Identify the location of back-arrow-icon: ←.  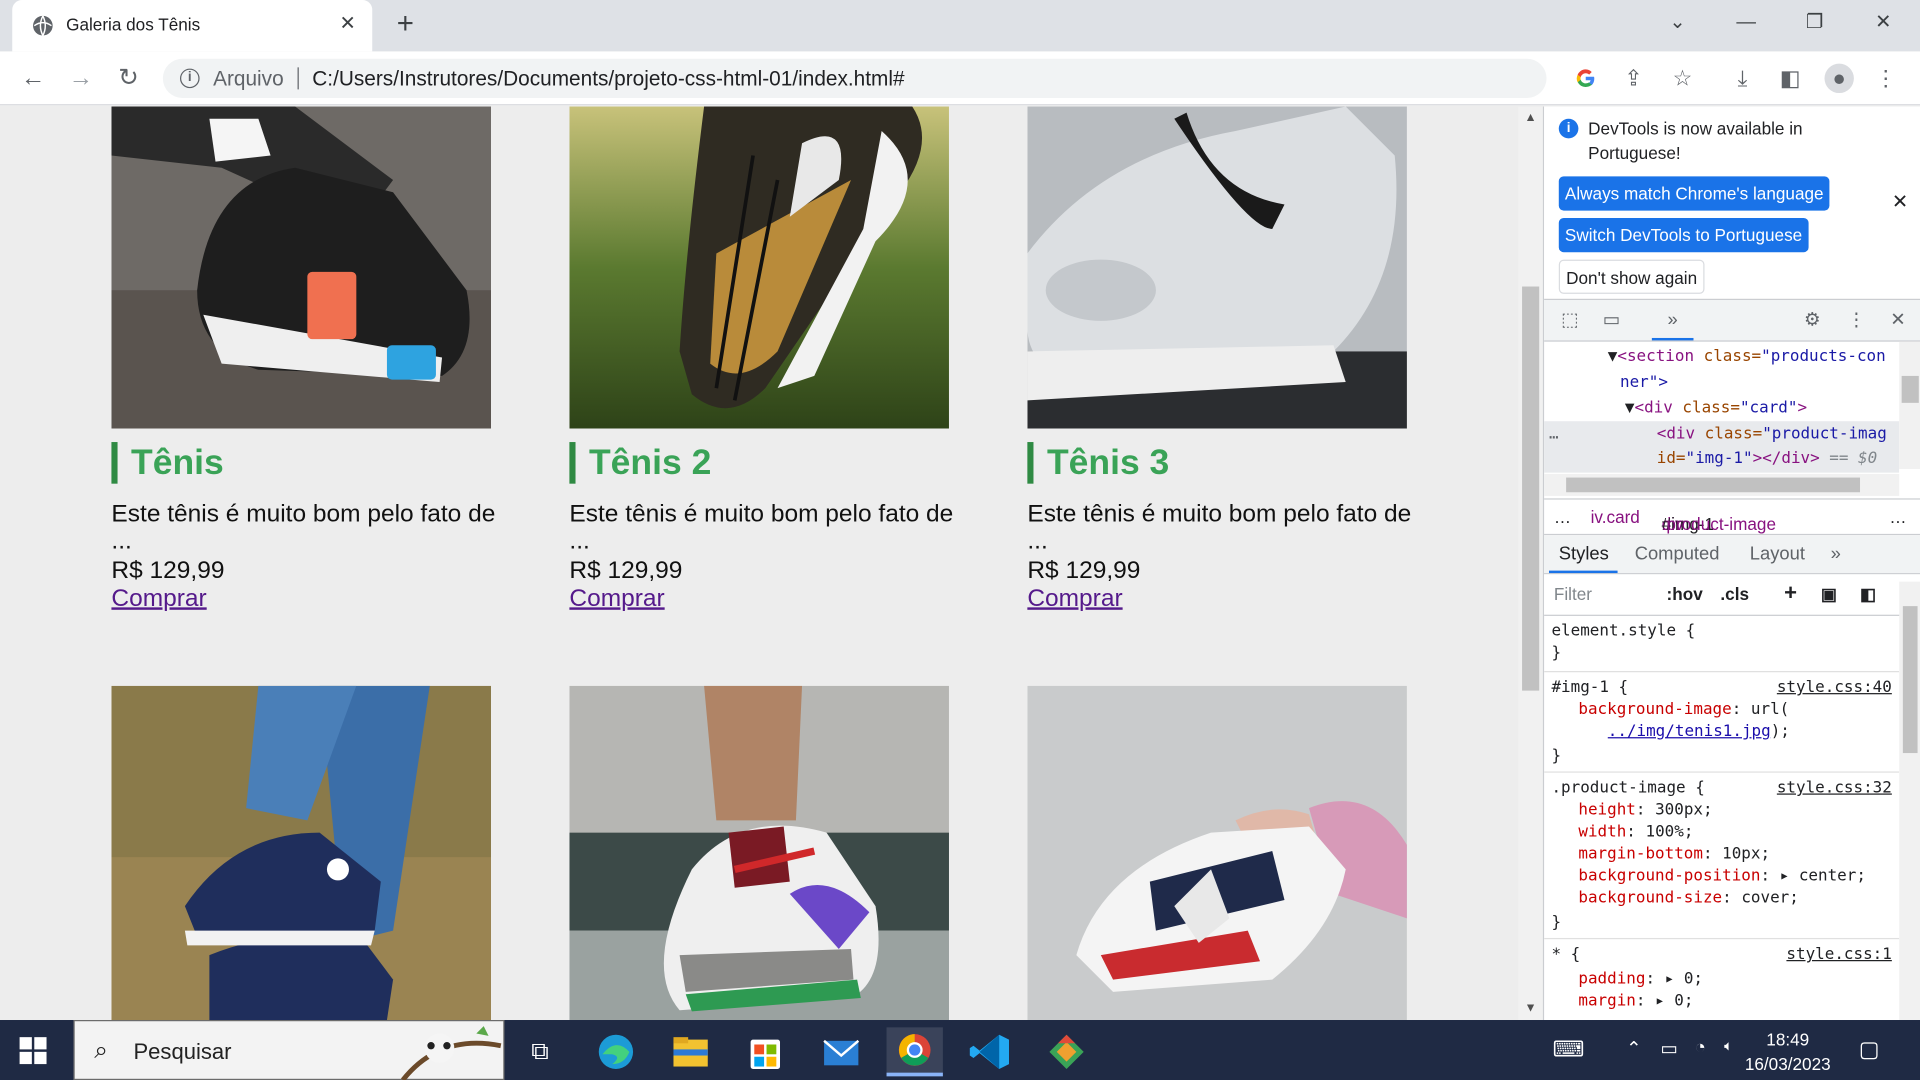
(33, 78).